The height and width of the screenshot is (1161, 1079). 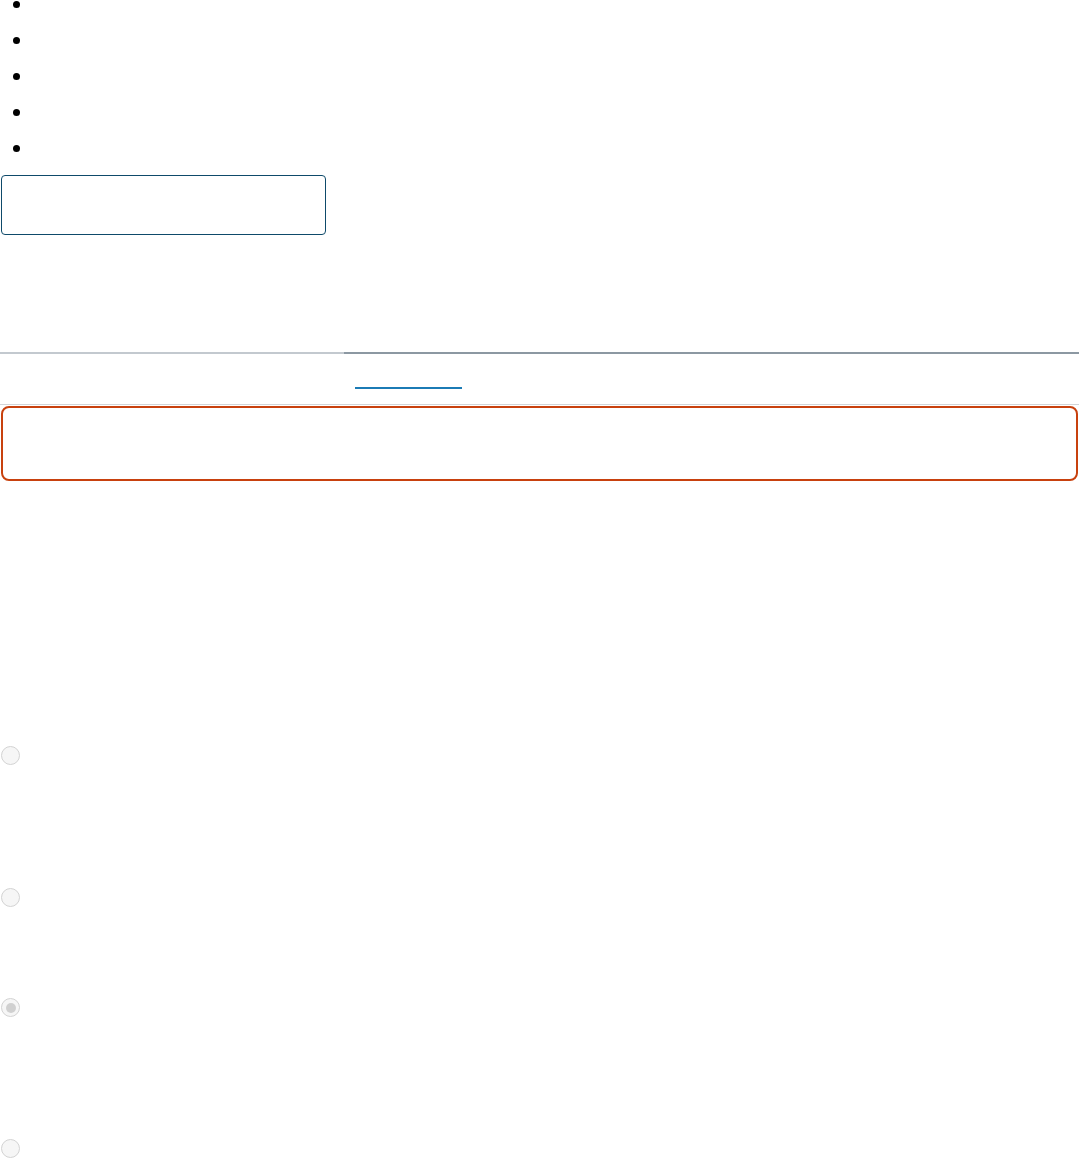 What do you see at coordinates (163, 205) in the screenshot?
I see `input-field` at bounding box center [163, 205].